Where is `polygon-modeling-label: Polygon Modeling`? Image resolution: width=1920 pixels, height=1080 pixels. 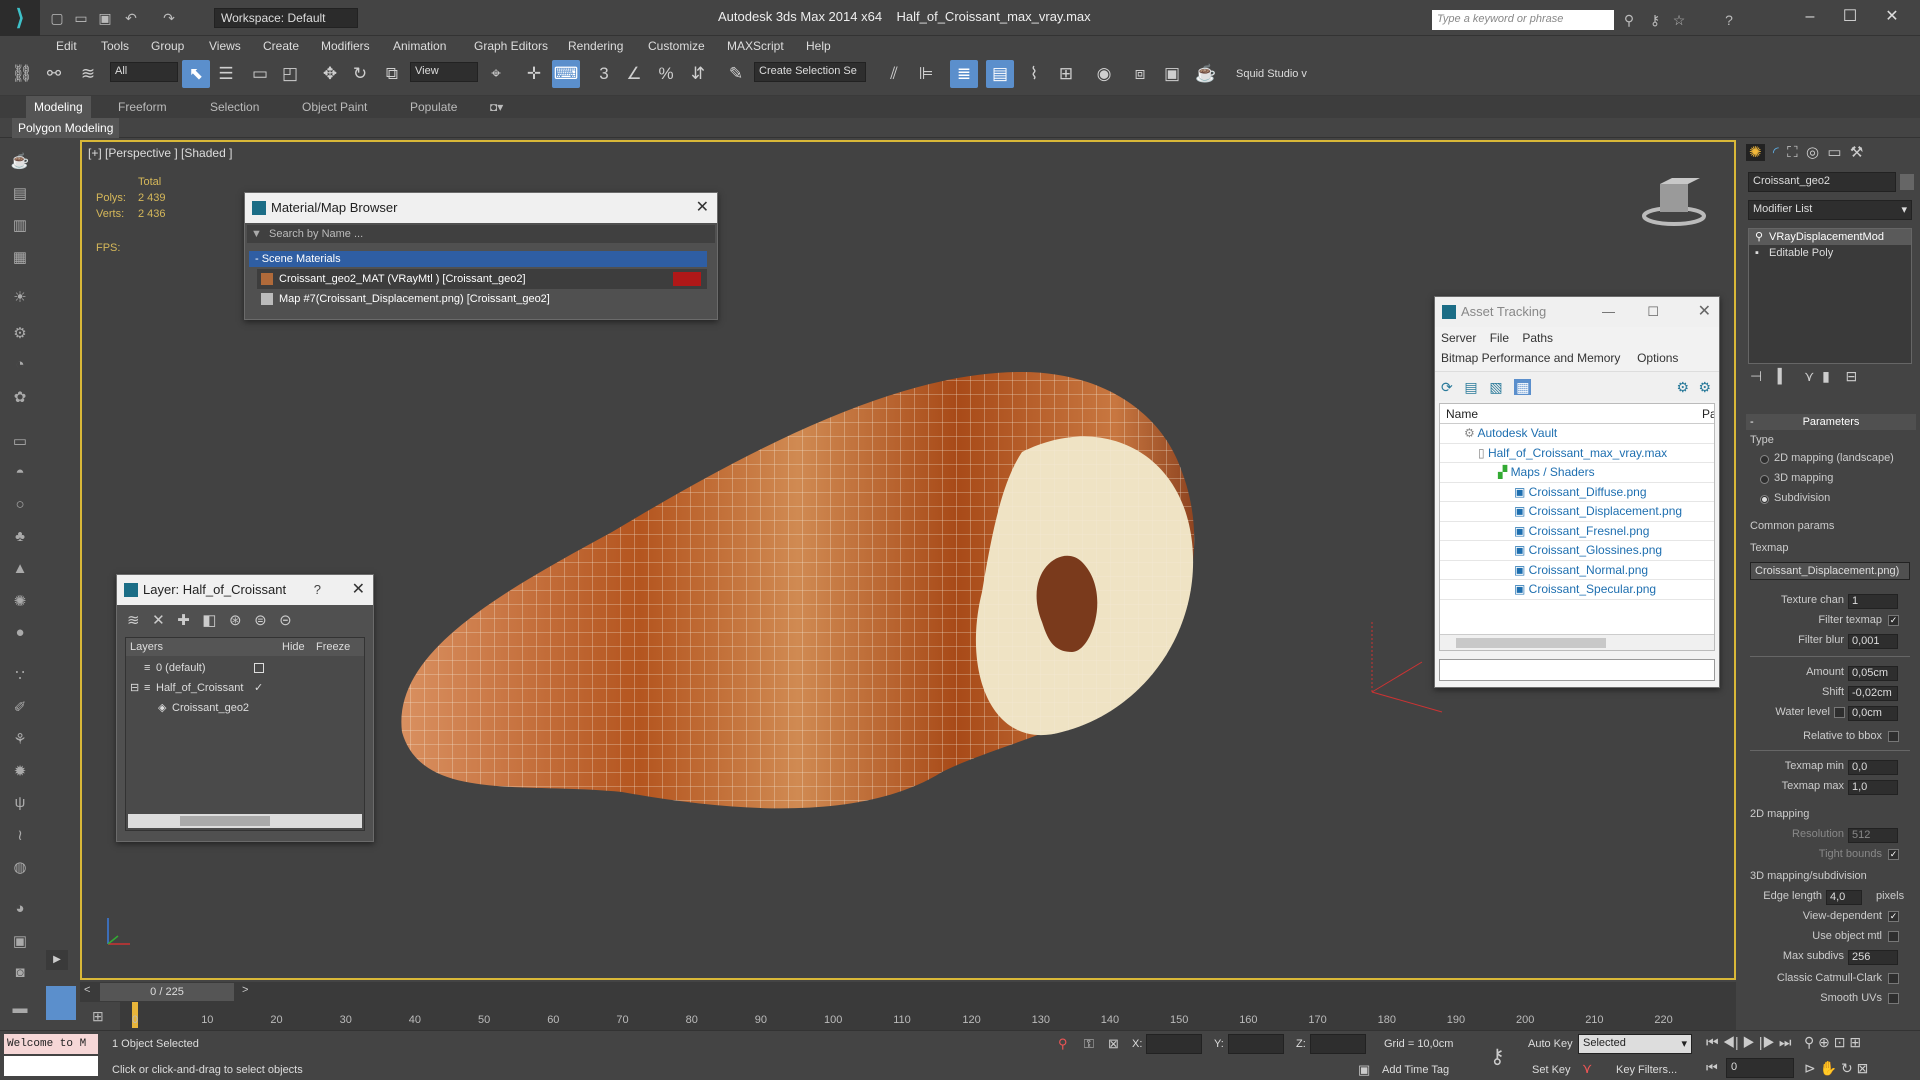
polygon-modeling-label: Polygon Modeling is located at coordinates (66, 128).